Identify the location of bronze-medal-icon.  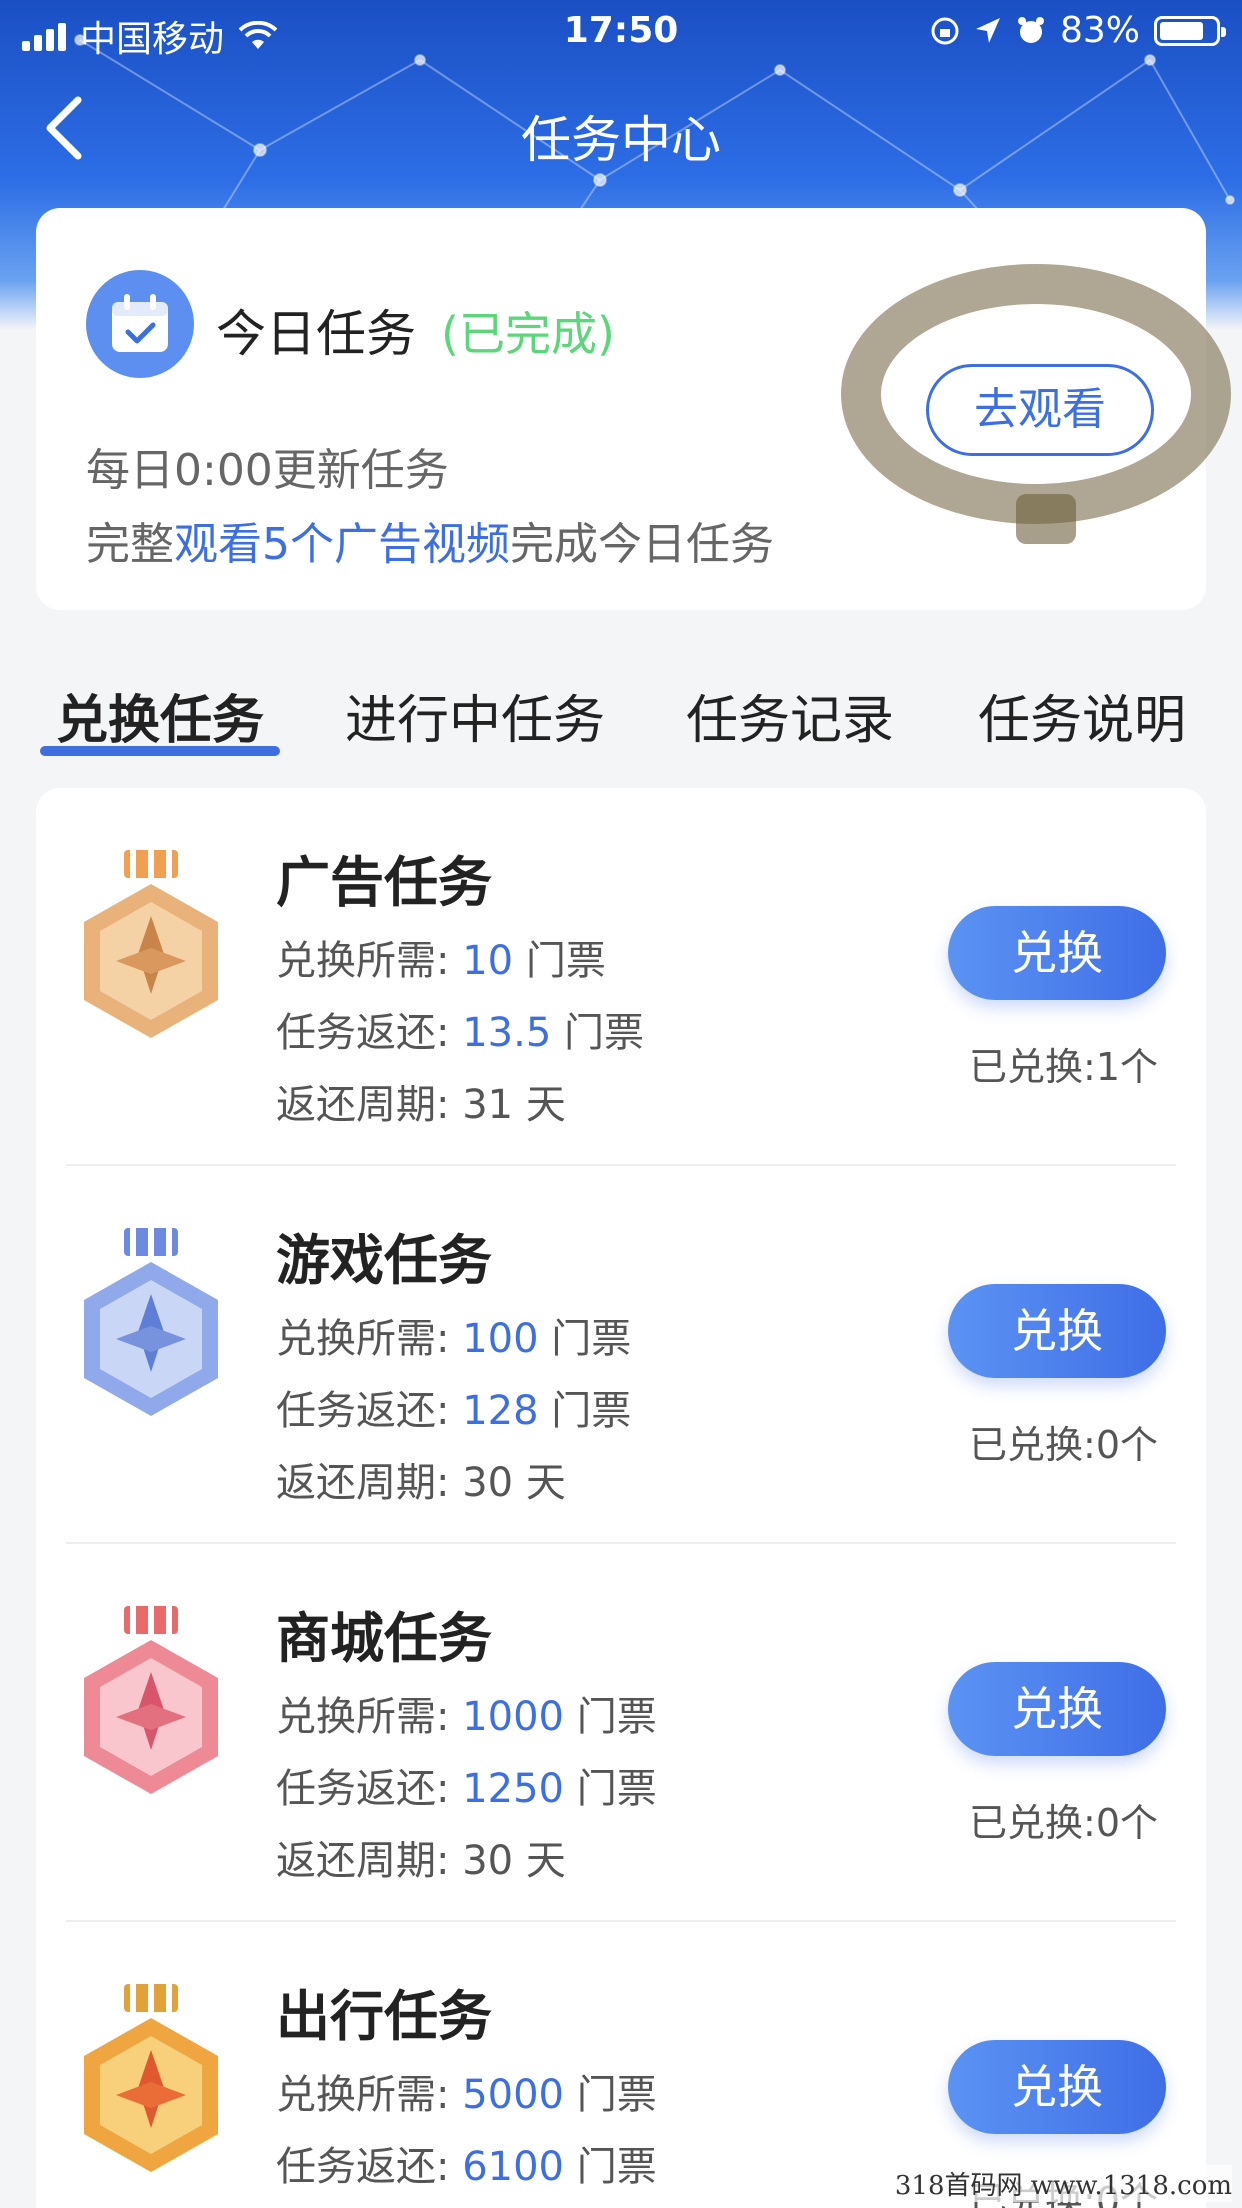
(151, 944).